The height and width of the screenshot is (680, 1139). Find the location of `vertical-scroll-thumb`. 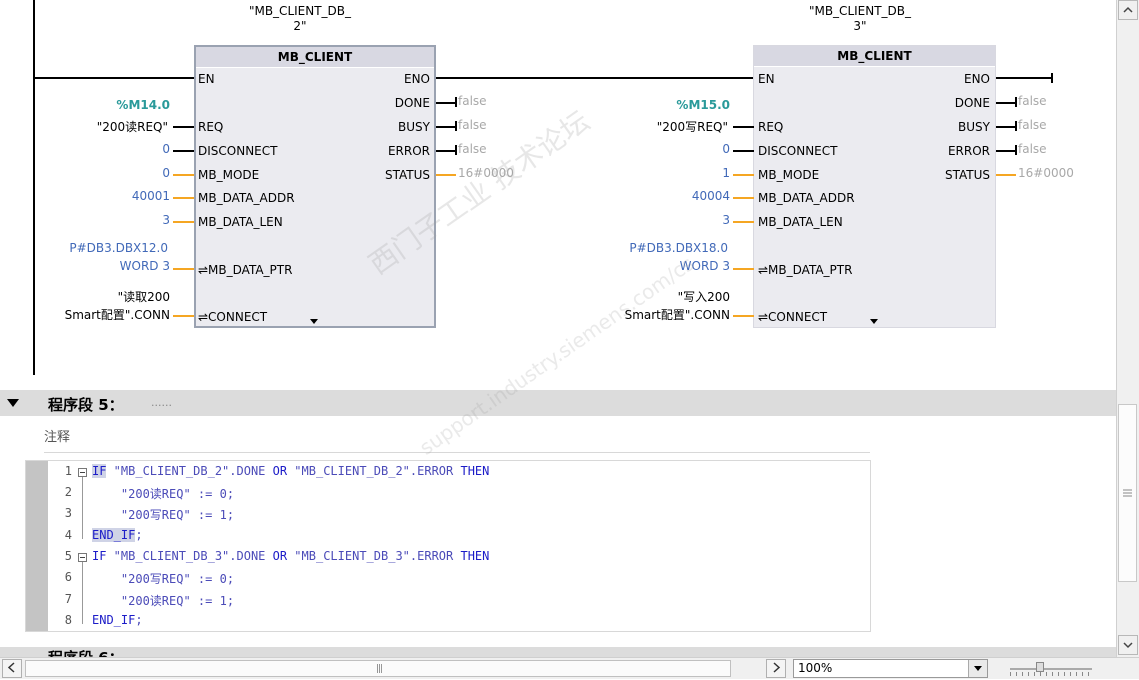

vertical-scroll-thumb is located at coordinates (1127, 493).